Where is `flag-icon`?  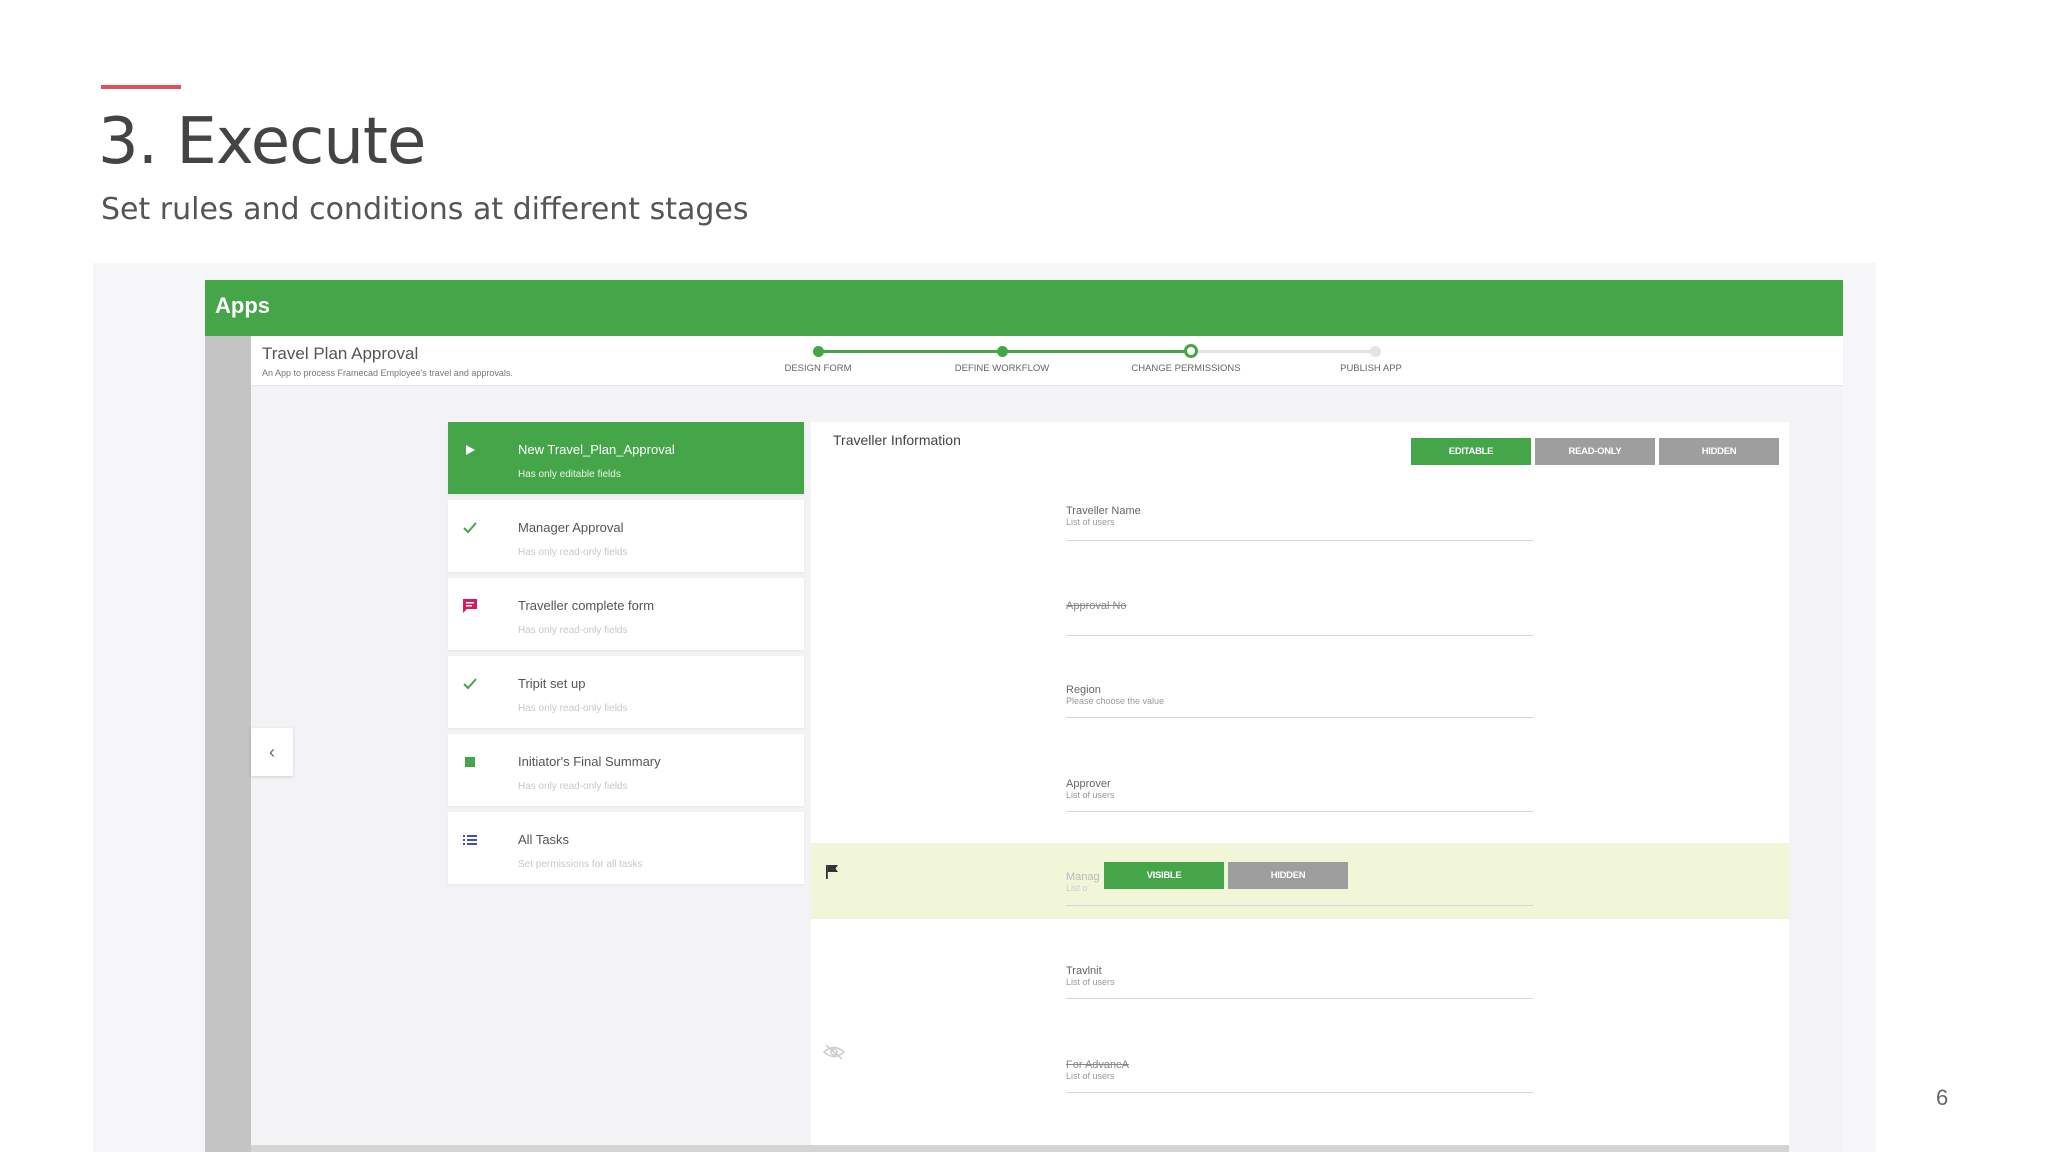
flag-icon is located at coordinates (832, 872).